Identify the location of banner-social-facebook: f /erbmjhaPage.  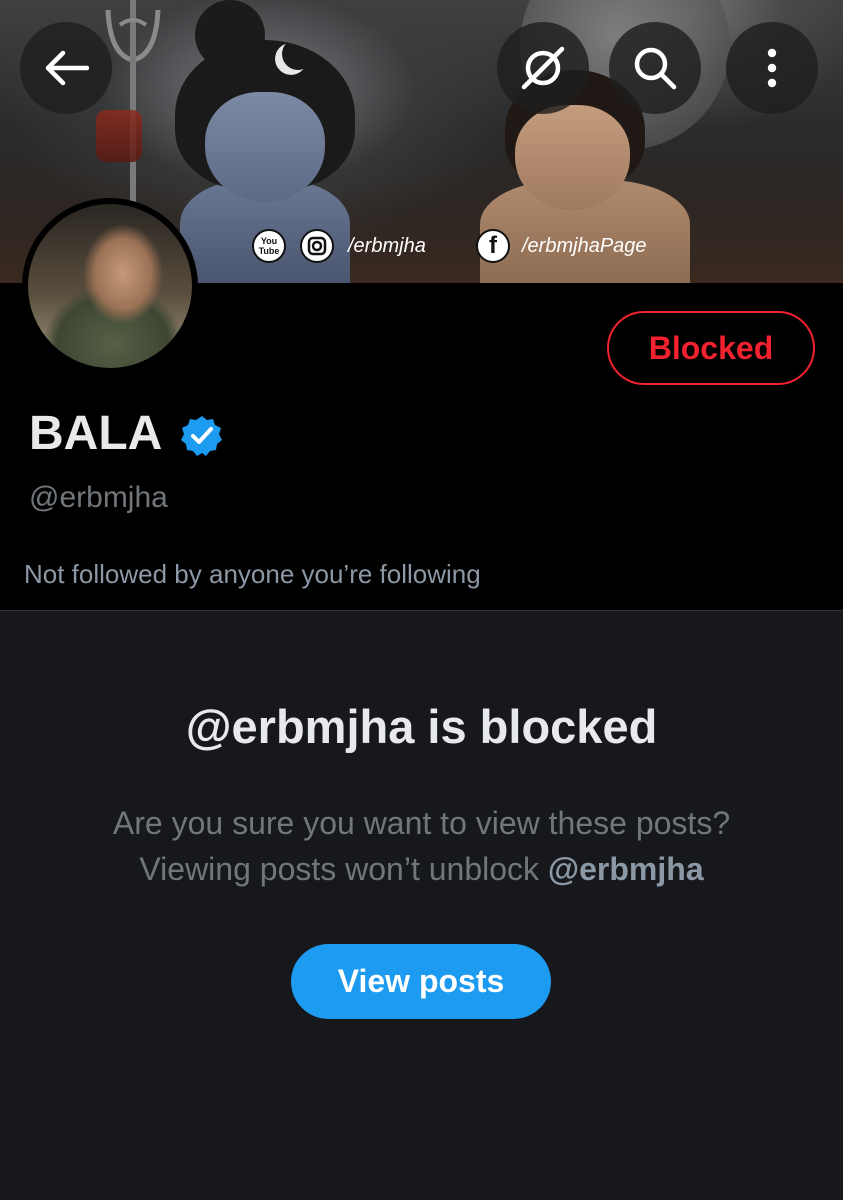
(561, 246).